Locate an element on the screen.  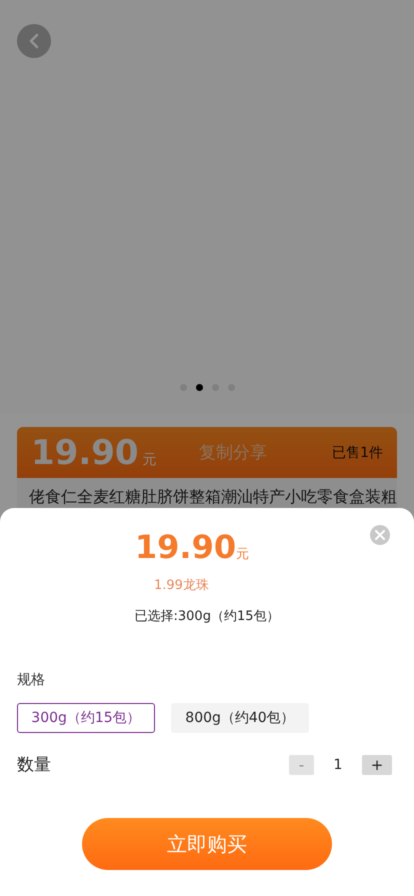
spec-option: 300g（约15包） is located at coordinates (86, 718).